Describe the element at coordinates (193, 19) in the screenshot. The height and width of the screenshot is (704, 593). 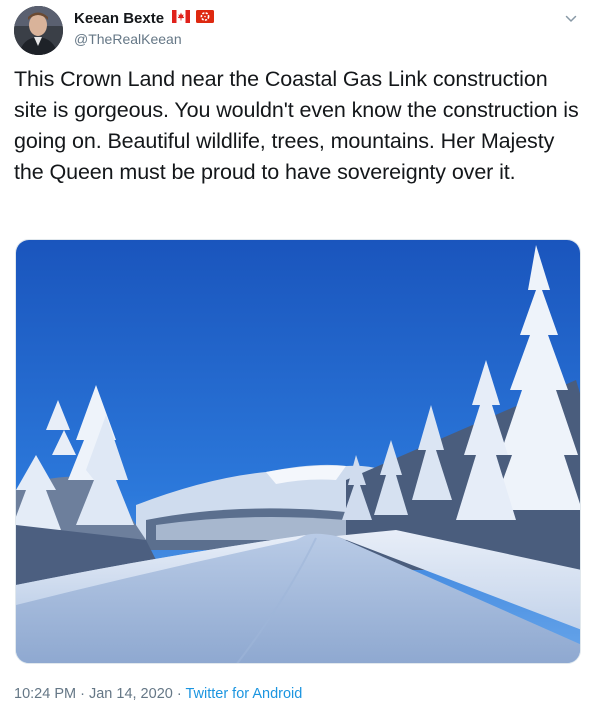
I see `flag-emojis` at that location.